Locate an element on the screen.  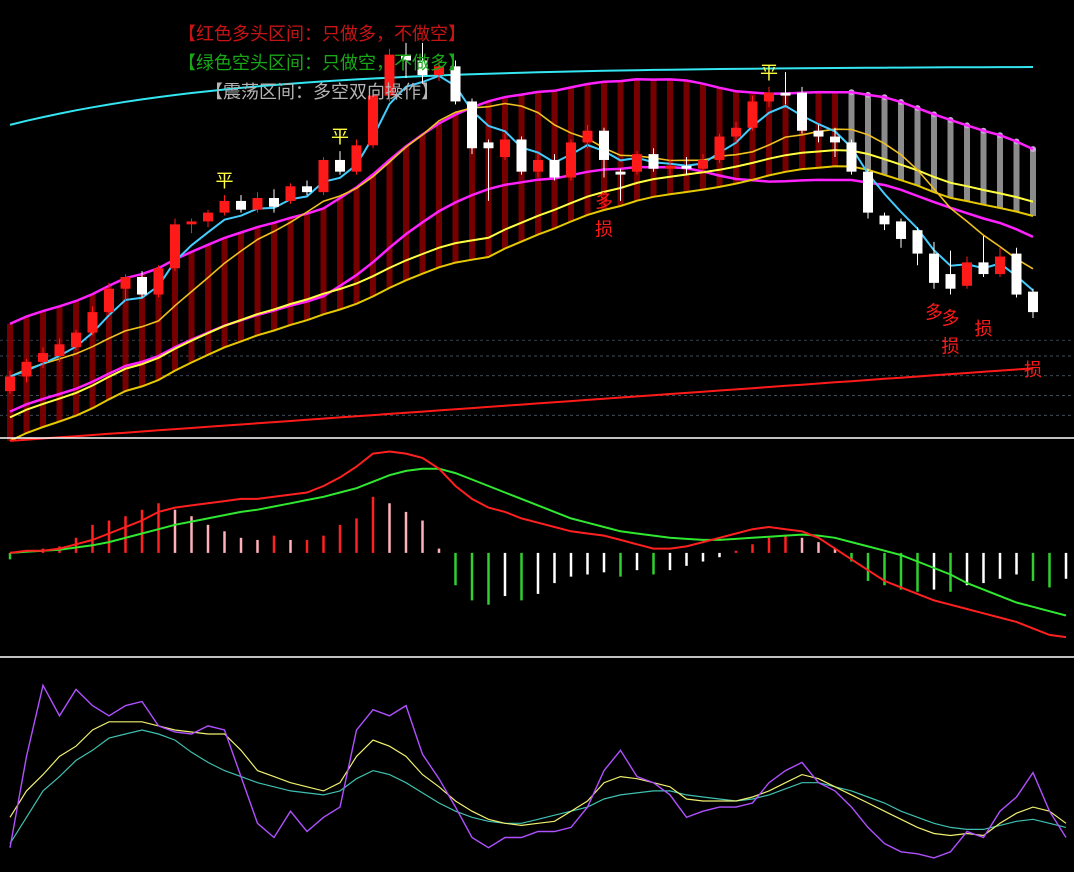
kdj-d-line is located at coordinates (538, 779).